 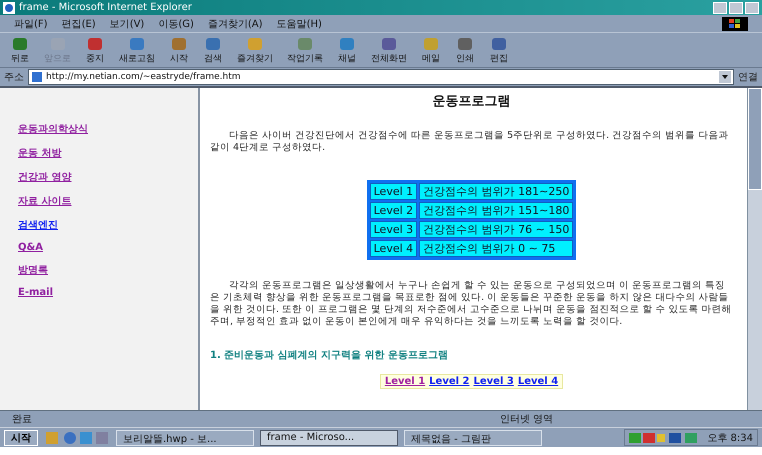 What do you see at coordinates (449, 381) in the screenshot?
I see `level-link: Level 2` at bounding box center [449, 381].